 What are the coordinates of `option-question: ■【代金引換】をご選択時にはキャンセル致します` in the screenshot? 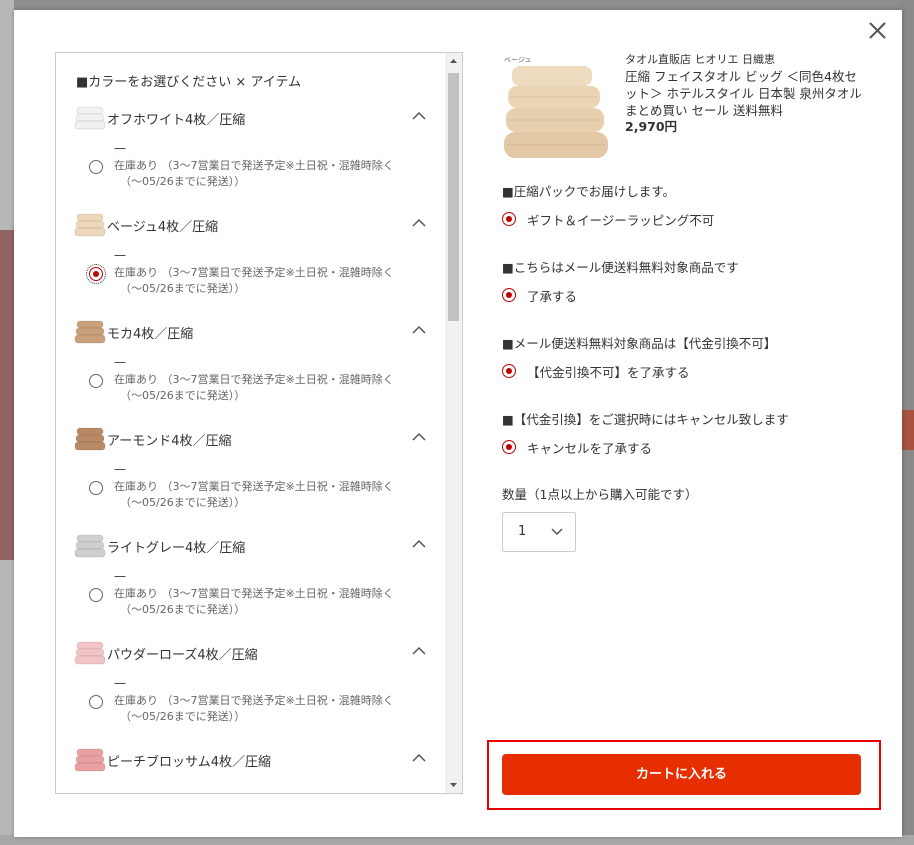 It's located at (645, 419).